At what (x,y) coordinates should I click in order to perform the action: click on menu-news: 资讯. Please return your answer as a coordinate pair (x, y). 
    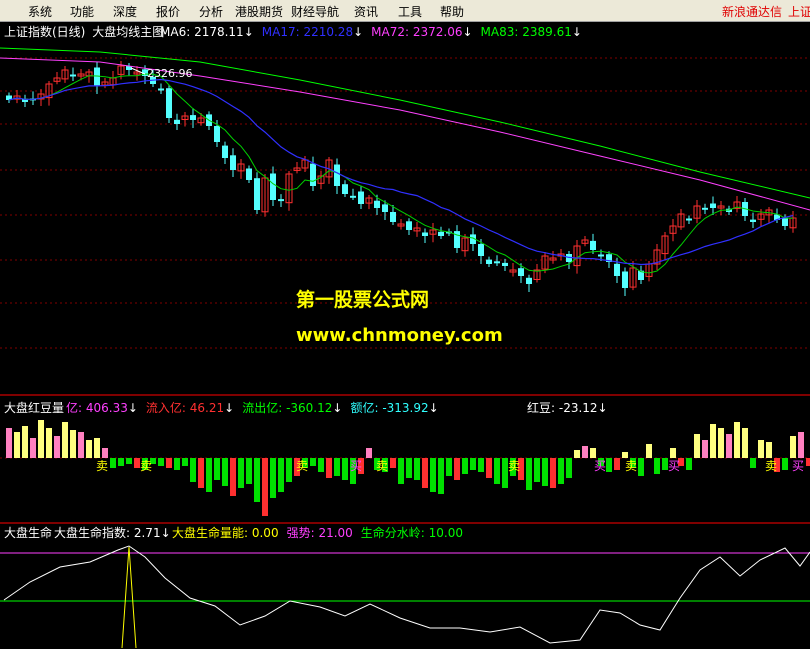
    Looking at the image, I should click on (366, 11).